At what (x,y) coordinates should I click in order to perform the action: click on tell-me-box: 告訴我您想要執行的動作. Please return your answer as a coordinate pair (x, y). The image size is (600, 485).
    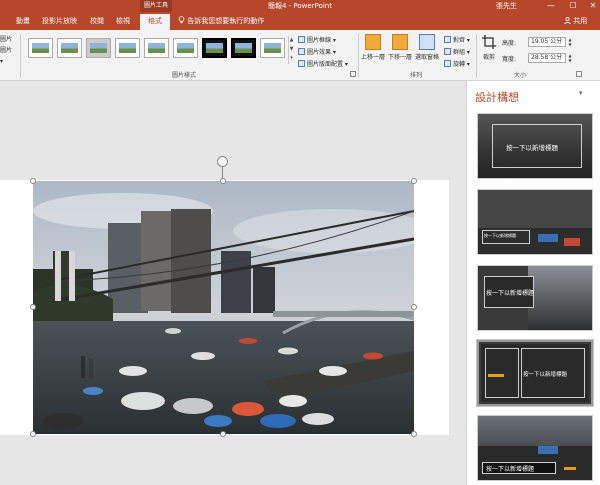
    Looking at the image, I should click on (221, 21).